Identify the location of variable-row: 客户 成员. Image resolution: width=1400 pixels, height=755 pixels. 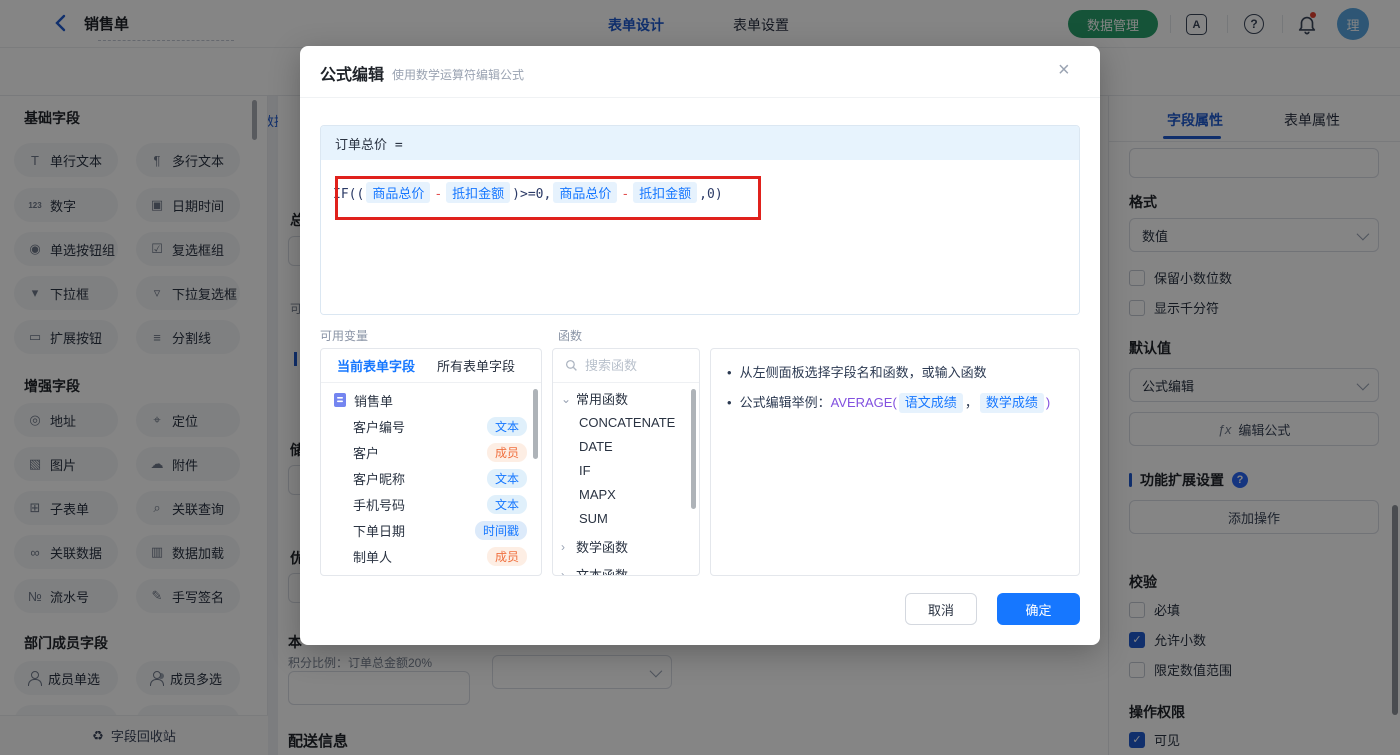
(431, 452).